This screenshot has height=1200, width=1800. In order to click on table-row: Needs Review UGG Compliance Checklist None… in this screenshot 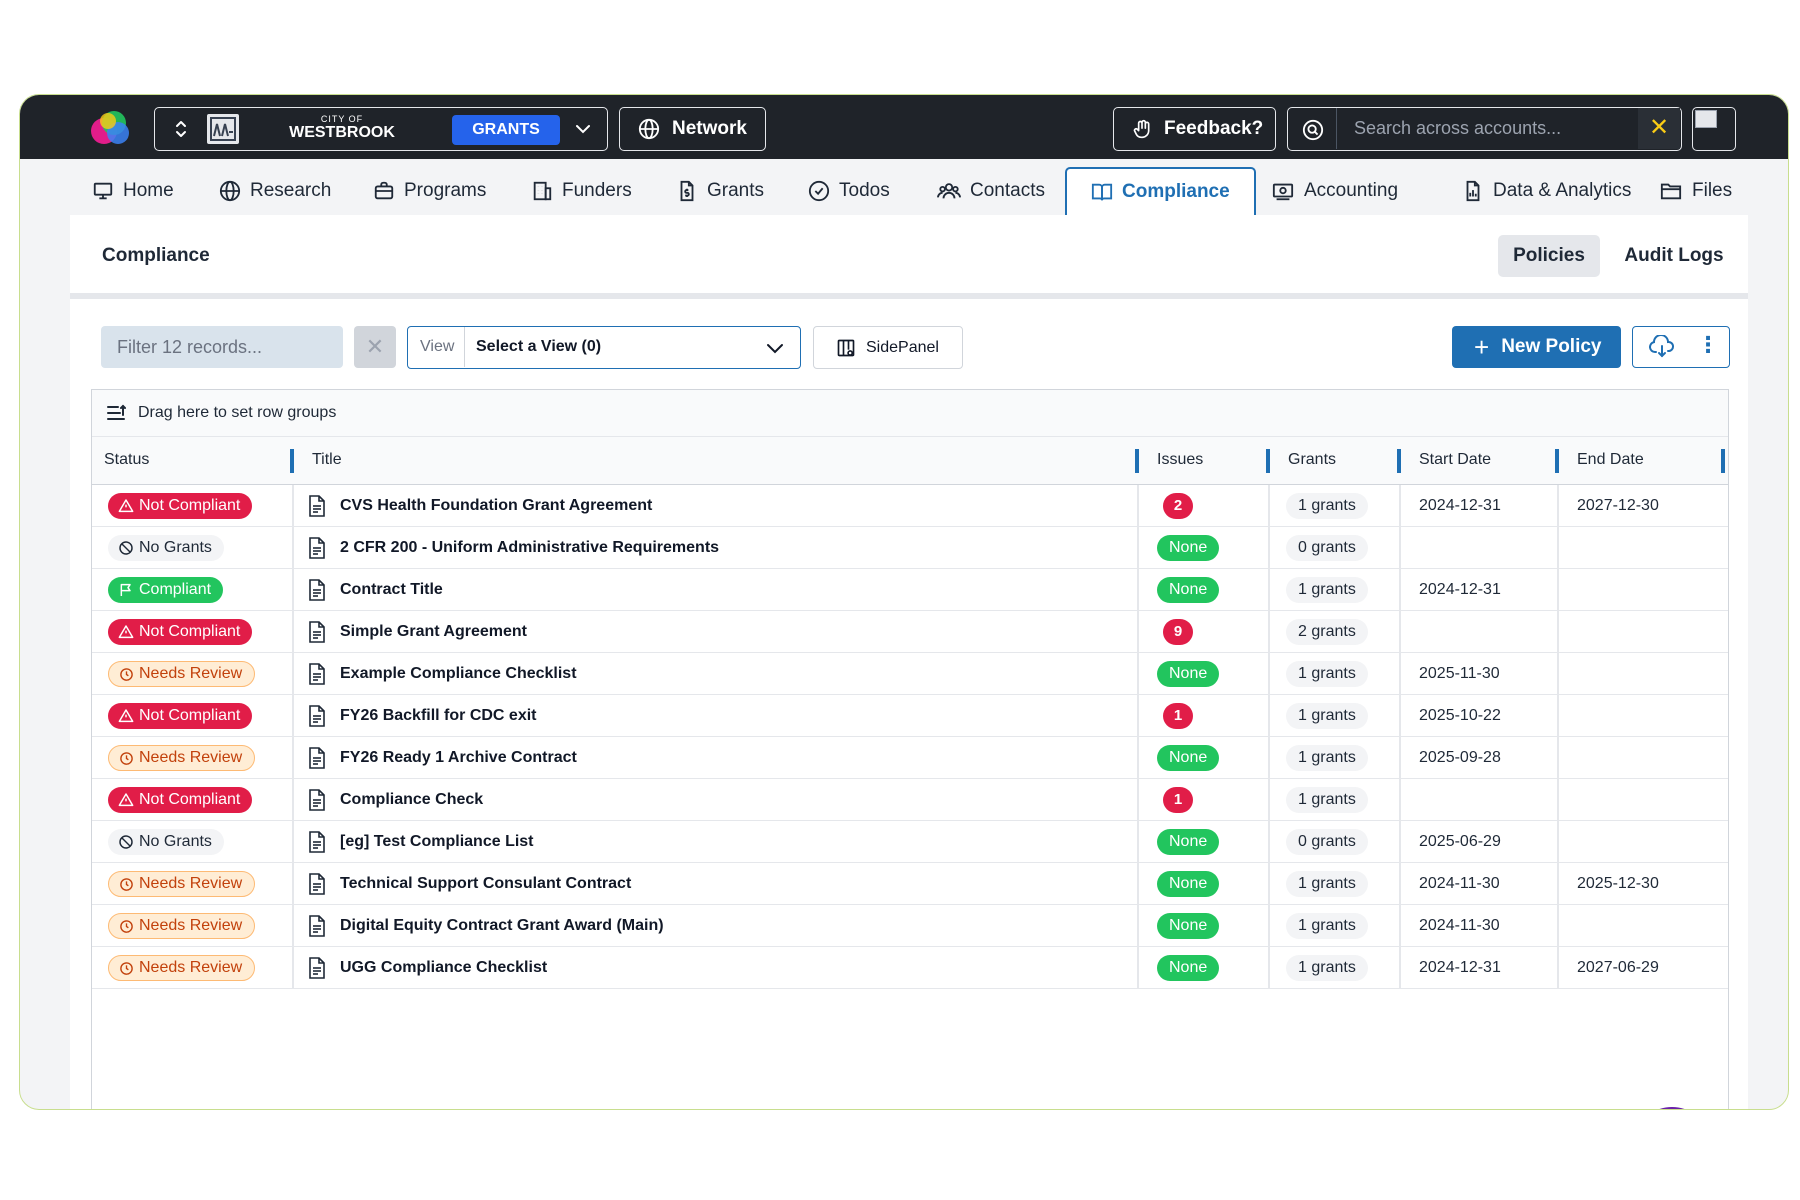, I will do `click(910, 968)`.